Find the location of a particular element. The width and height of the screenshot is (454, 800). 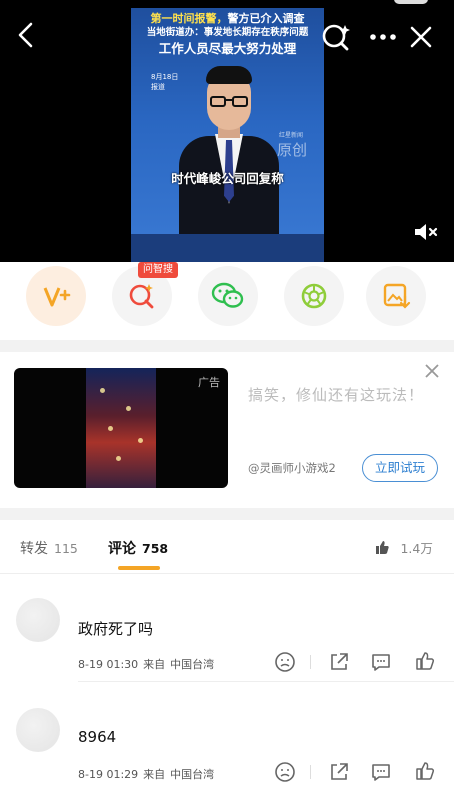

ai-search-icon is located at coordinates (141, 296).